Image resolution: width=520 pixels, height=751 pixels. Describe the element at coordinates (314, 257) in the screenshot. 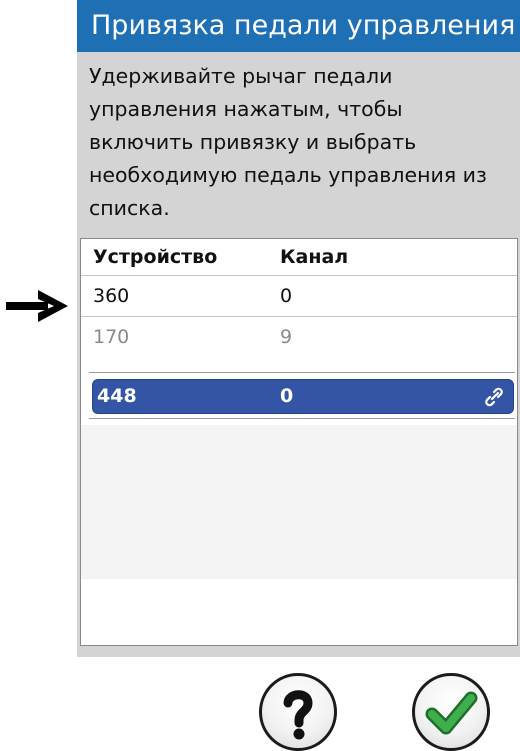

I see `column-header-channel: Канал` at that location.